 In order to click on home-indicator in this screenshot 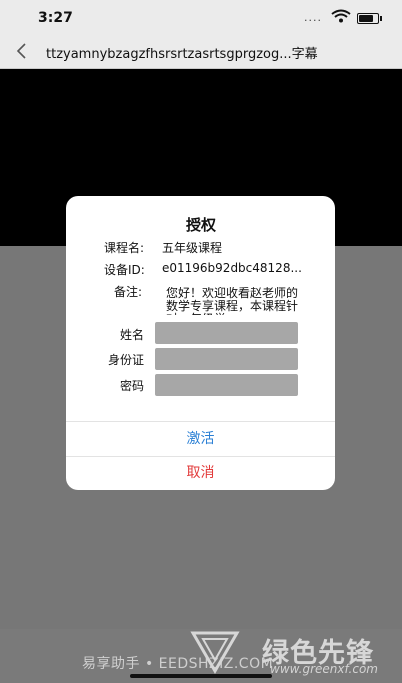, I will do `click(201, 676)`.